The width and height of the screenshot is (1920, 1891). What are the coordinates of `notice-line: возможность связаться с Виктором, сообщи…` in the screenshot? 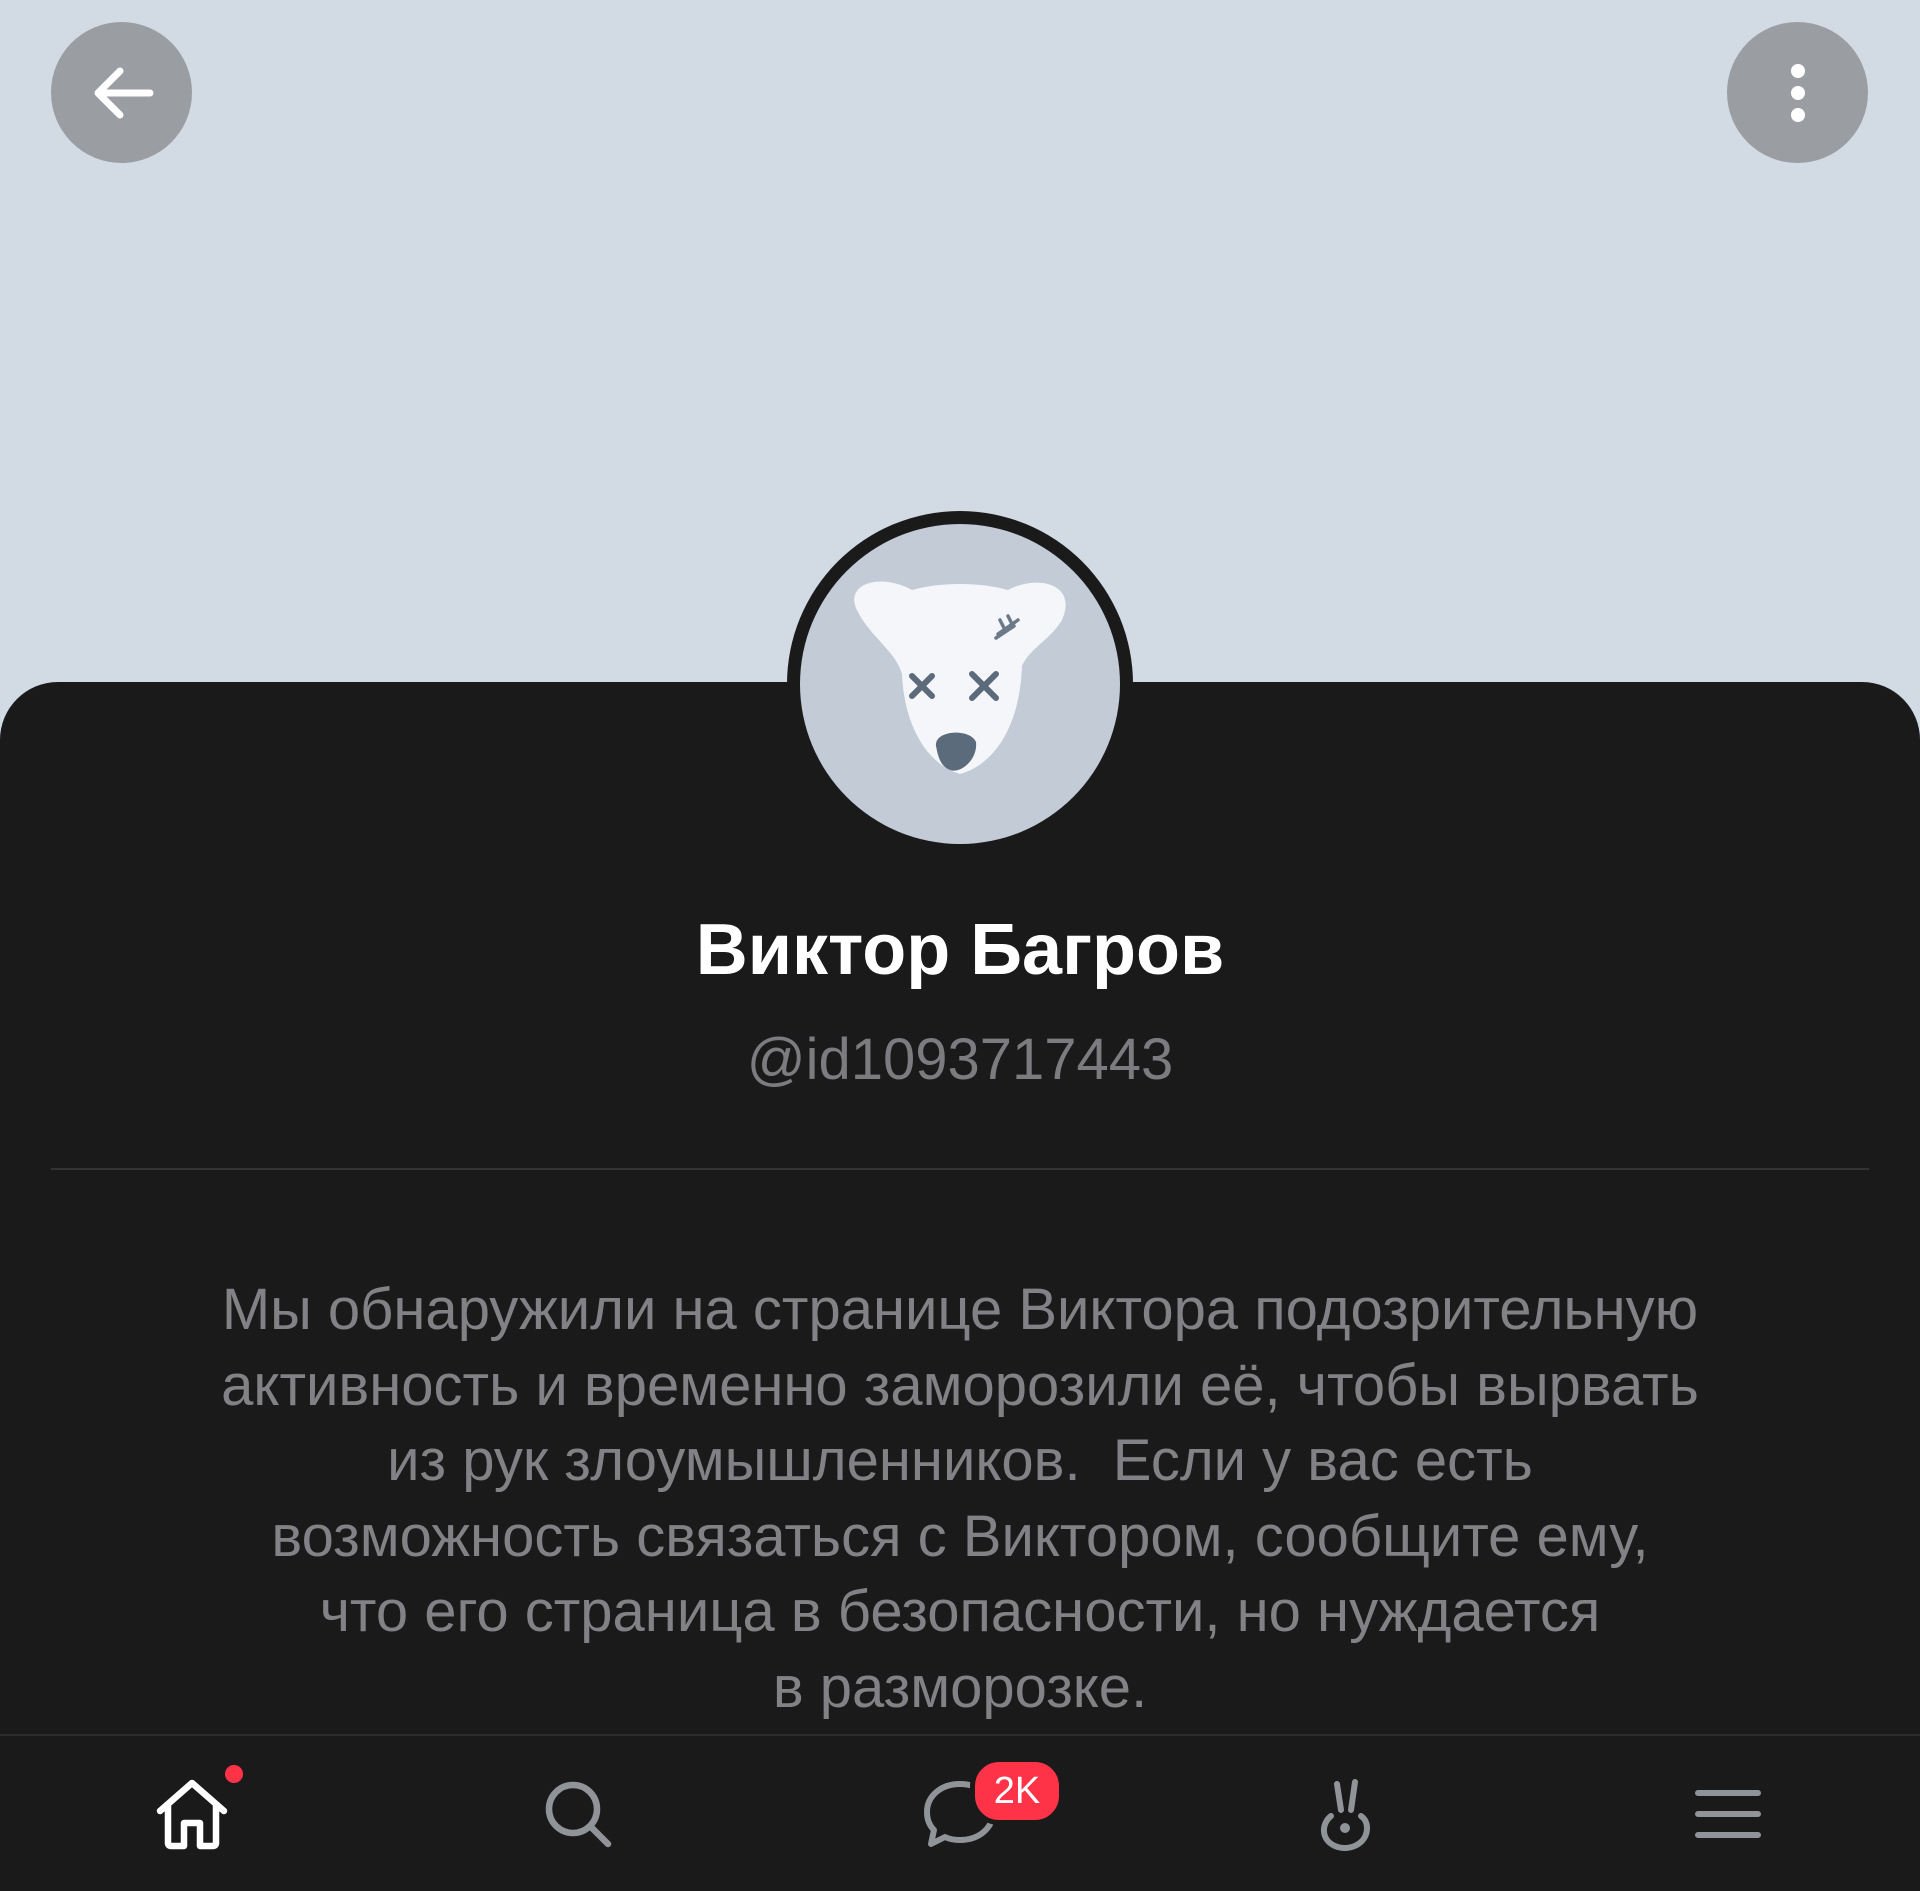 It's located at (960, 1536).